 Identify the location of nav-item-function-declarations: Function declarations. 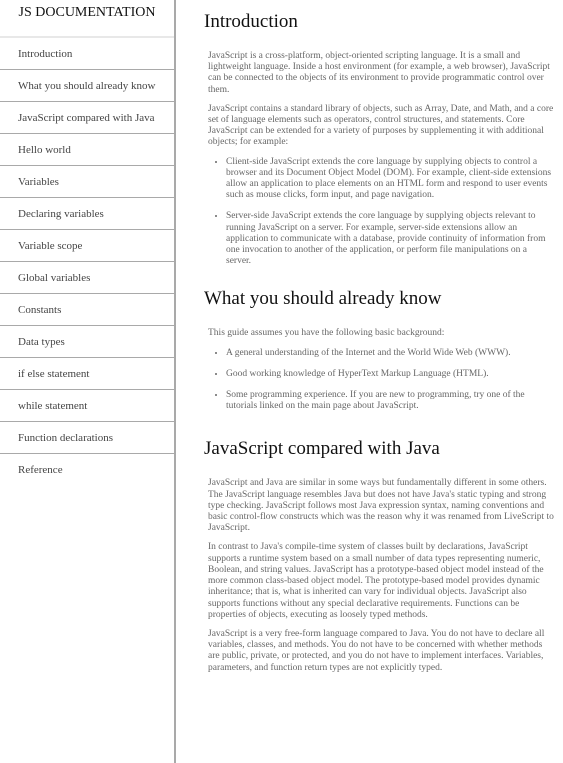
(87, 438).